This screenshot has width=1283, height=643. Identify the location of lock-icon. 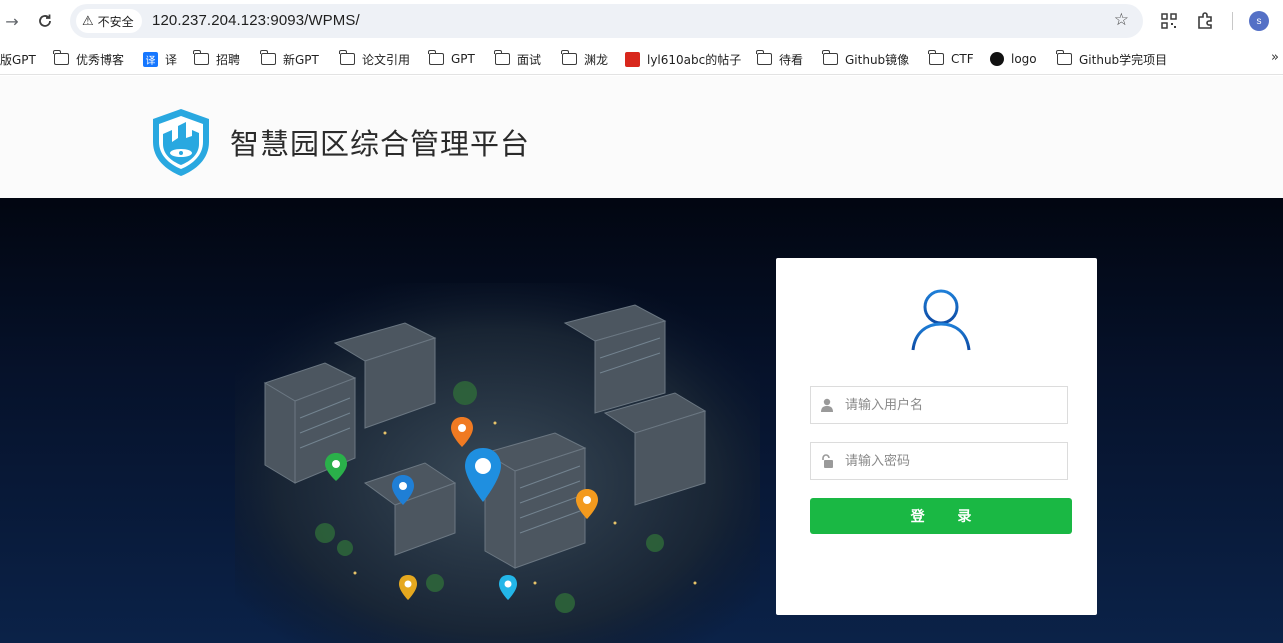
(827, 461).